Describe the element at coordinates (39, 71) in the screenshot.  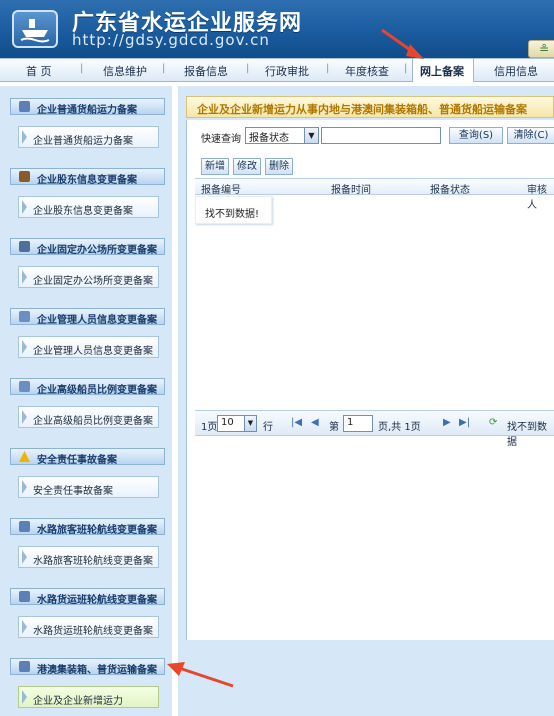
I see `nav-item-home: 首 页` at that location.